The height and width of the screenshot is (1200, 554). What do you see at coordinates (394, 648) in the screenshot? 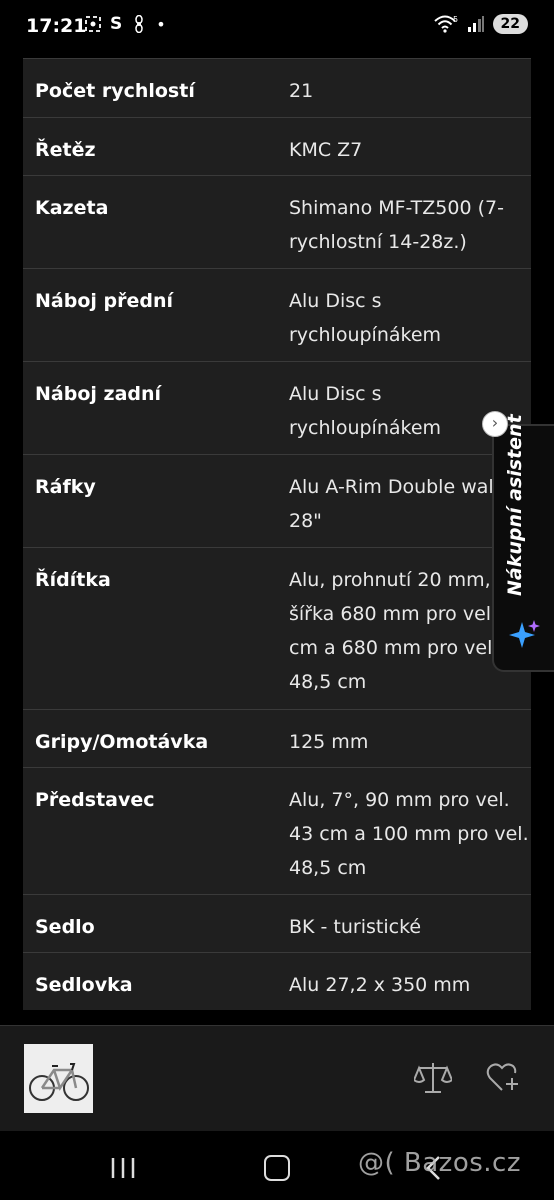
I see `spec-value-line: cm a 680 mm pro vel.` at bounding box center [394, 648].